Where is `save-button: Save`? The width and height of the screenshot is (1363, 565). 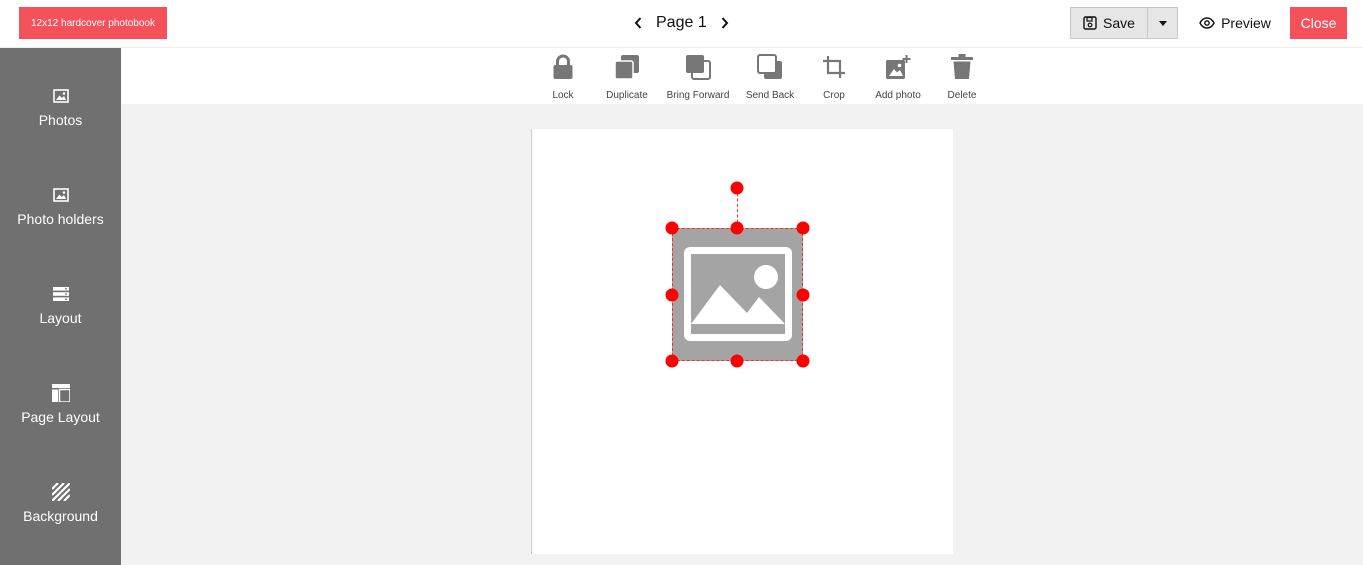
save-button: Save is located at coordinates (1109, 23).